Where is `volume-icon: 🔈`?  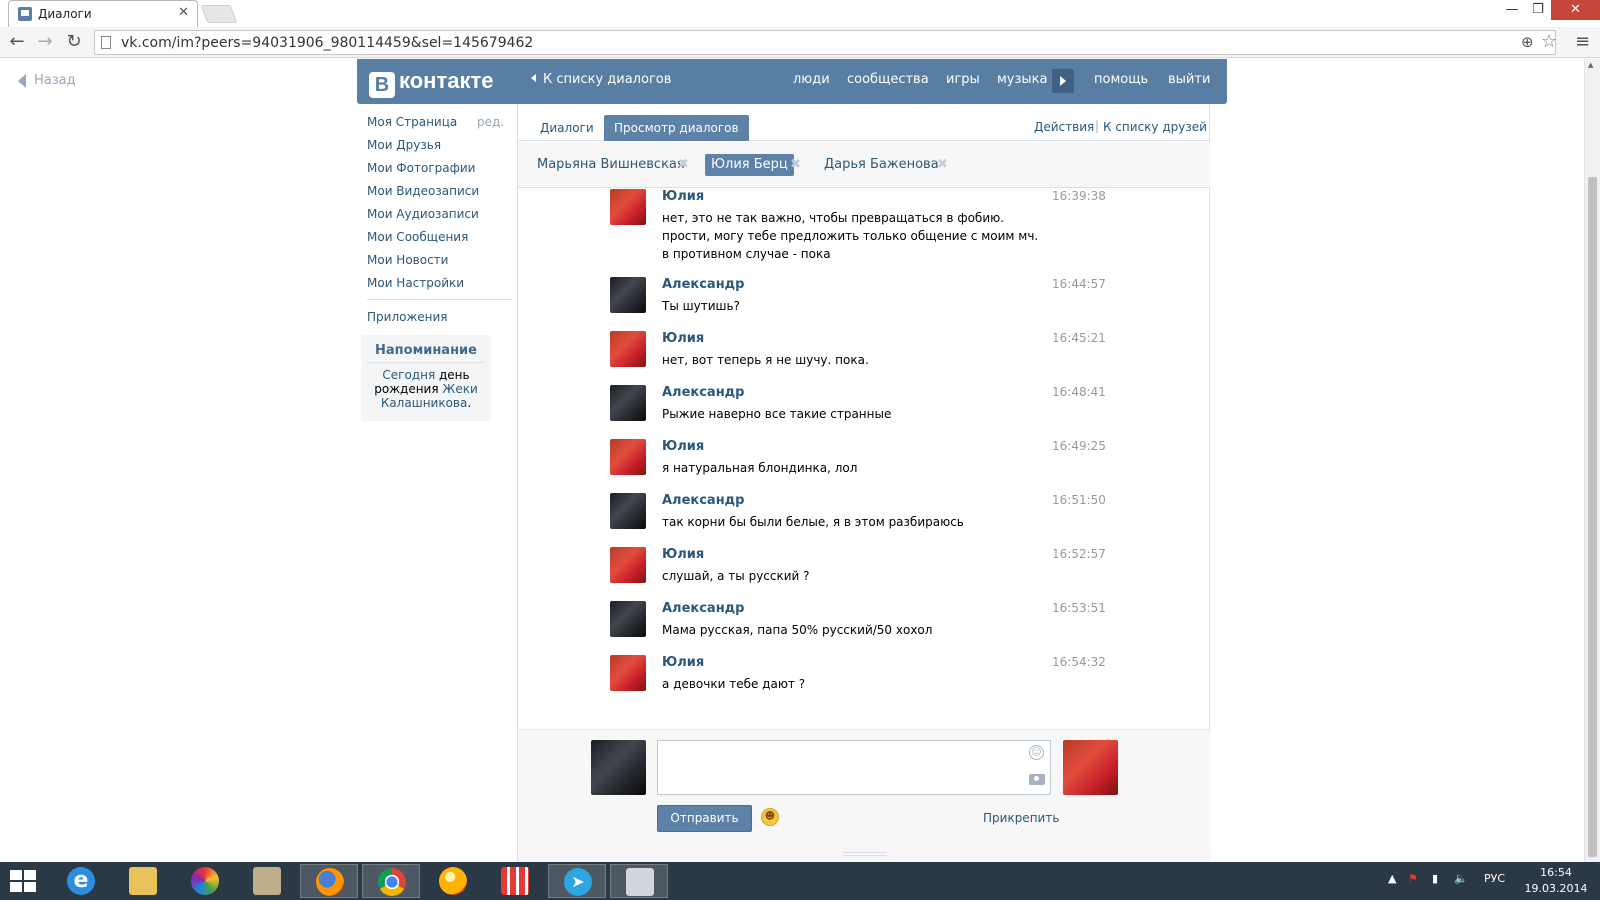
volume-icon: 🔈 is located at coordinates (1461, 878).